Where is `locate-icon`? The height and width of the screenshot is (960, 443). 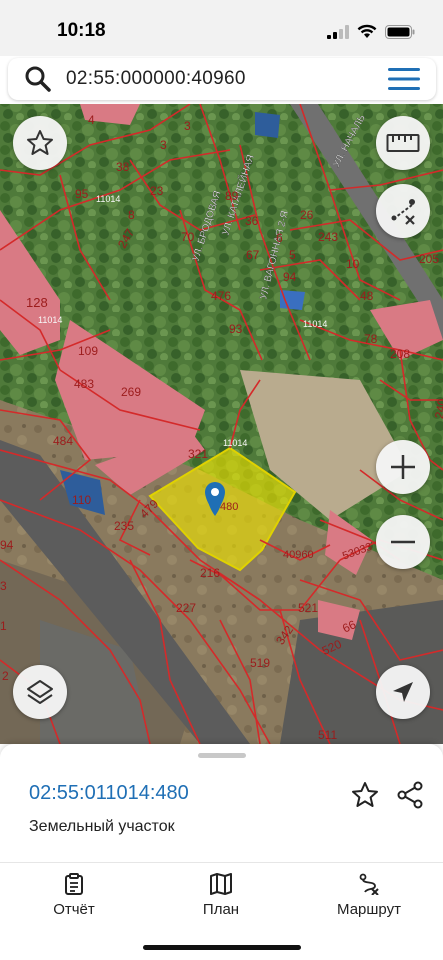 locate-icon is located at coordinates (403, 692).